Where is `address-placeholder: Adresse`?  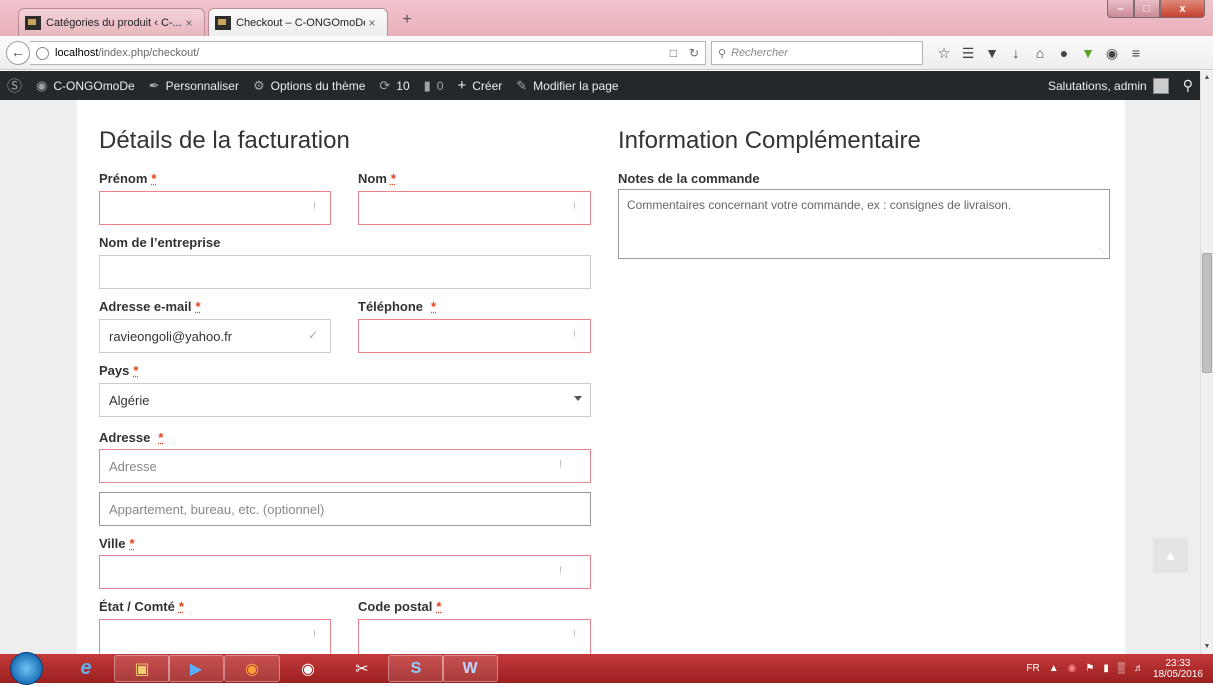
address-placeholder: Adresse is located at coordinates (133, 466).